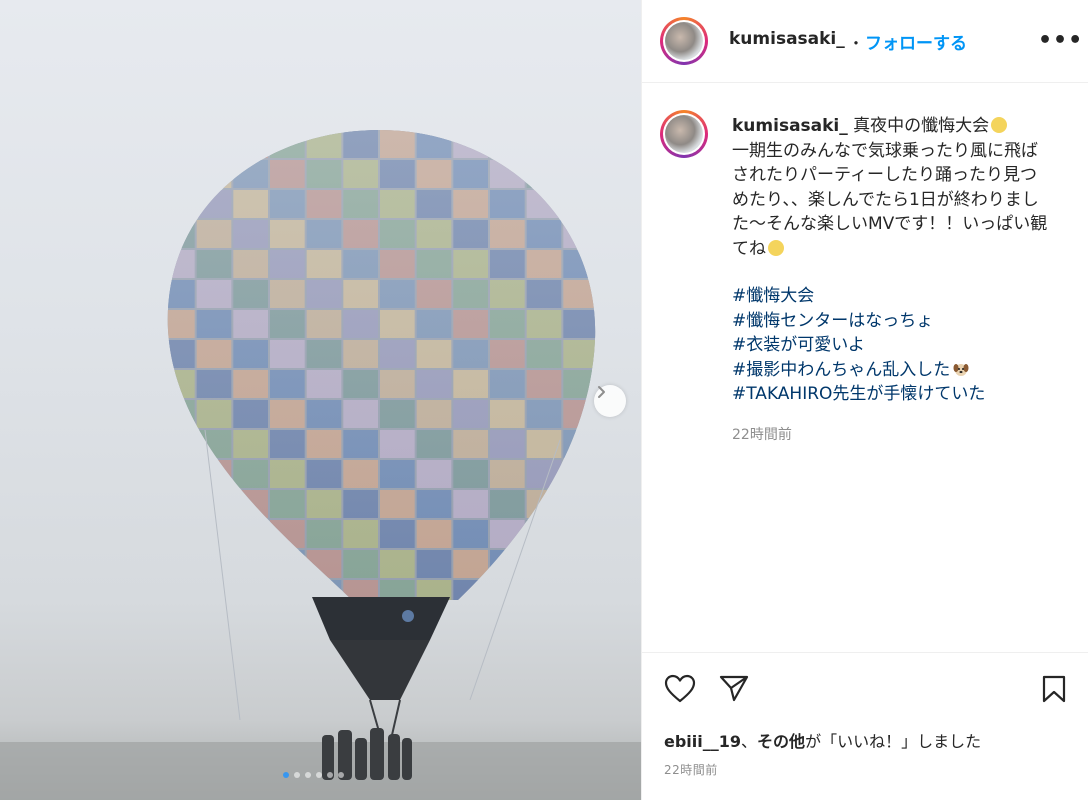  Describe the element at coordinates (781, 741) in the screenshot. I see `likes-others-link: その他` at that location.